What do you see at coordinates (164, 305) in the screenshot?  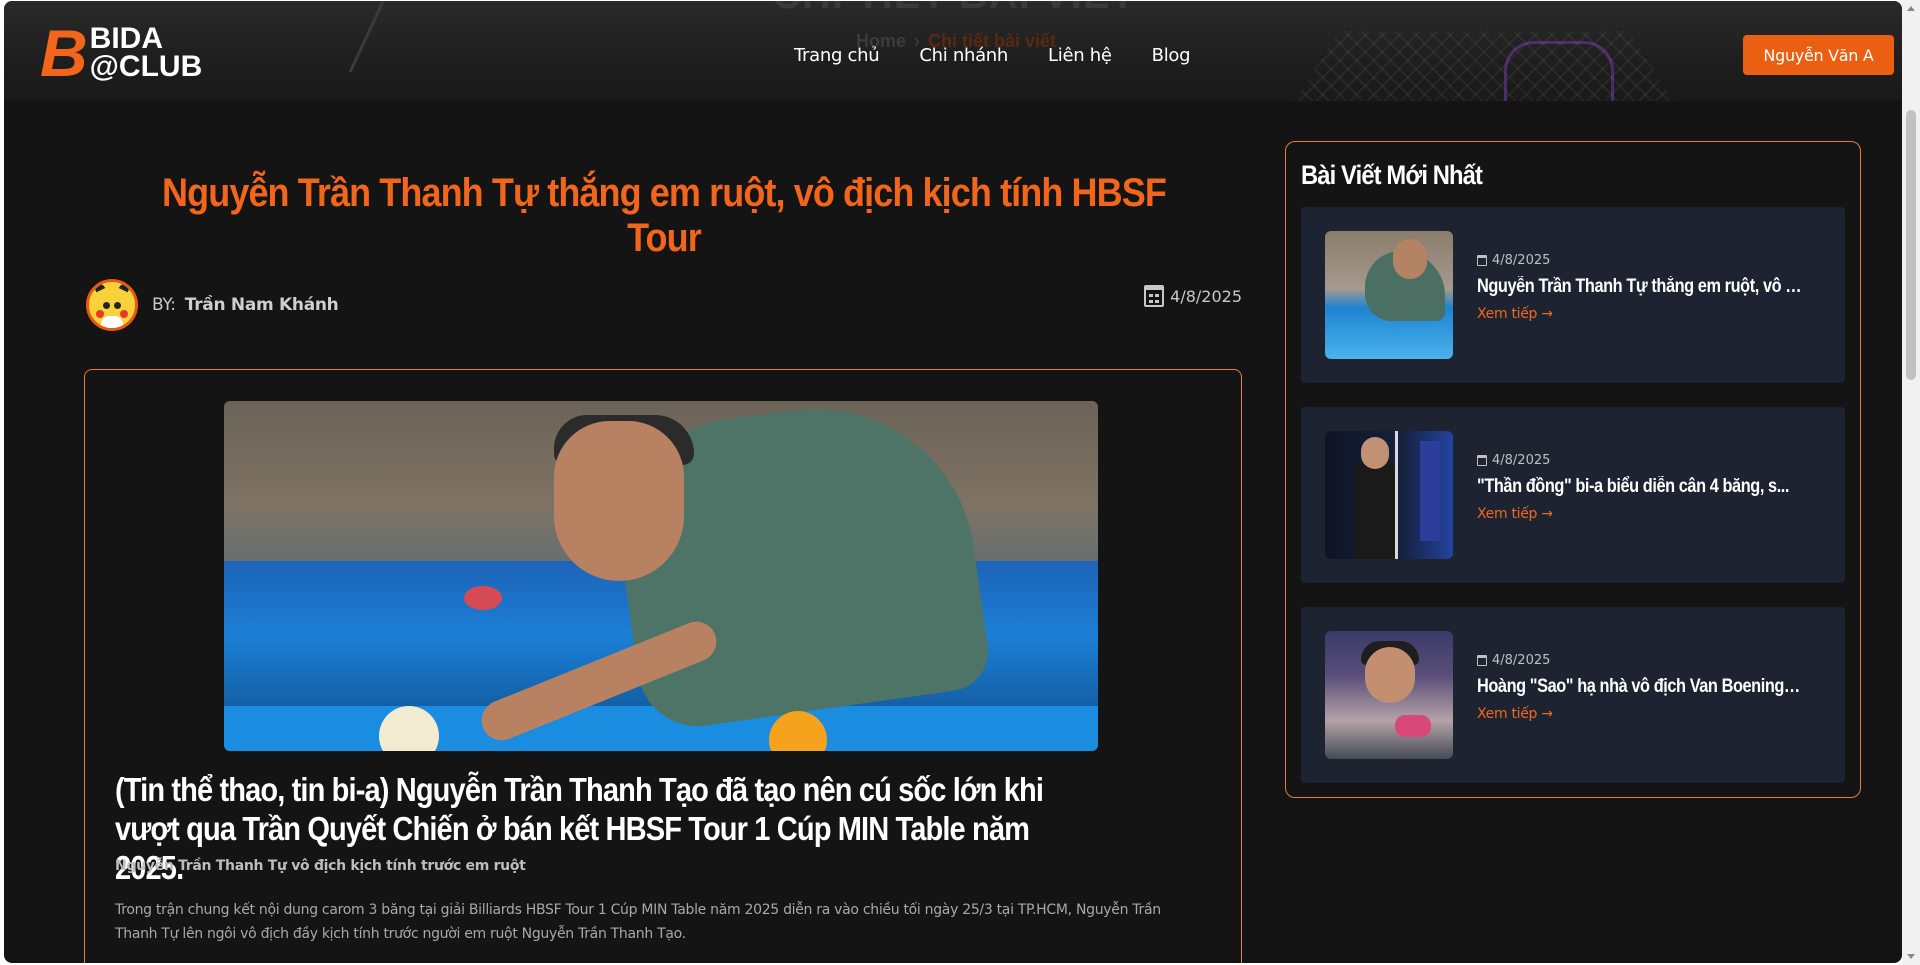 I see `by-label: BY:` at bounding box center [164, 305].